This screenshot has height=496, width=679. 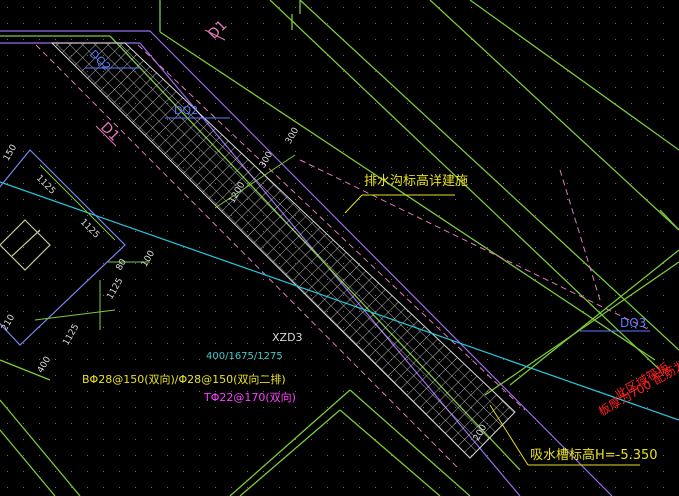 I want to click on xzd3-bottom-rebar: BΦ28@150(双向)/Φ28@150(双向二排), so click(x=184, y=379).